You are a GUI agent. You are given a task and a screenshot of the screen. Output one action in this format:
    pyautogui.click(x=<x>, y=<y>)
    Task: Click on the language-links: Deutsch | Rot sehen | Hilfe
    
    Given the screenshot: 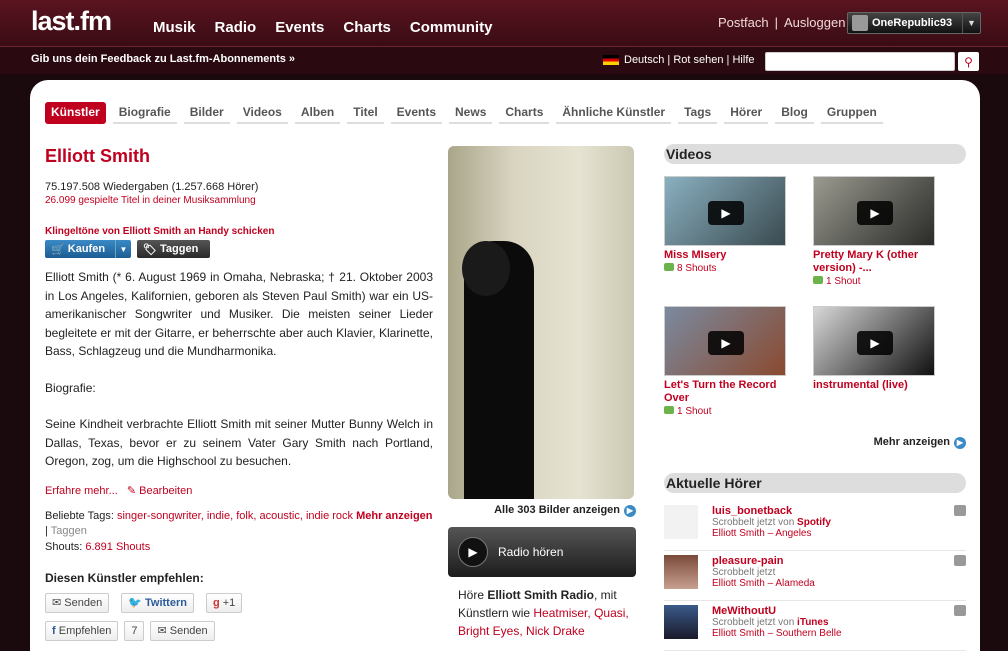 What is the action you would take?
    pyautogui.click(x=679, y=60)
    